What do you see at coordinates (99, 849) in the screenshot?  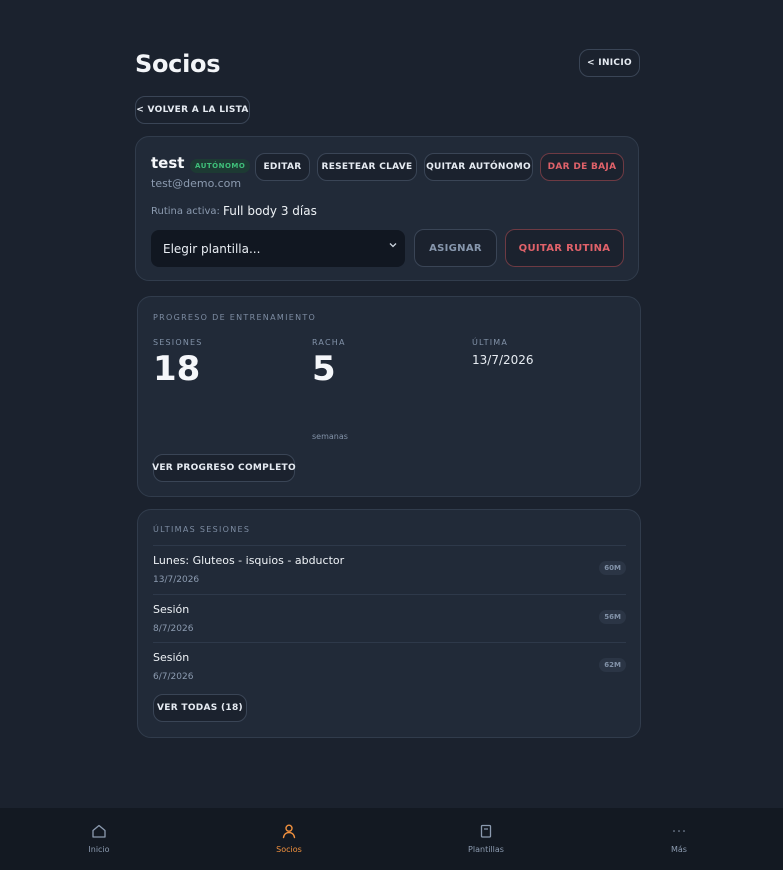 I see `nav-label: Inicio` at bounding box center [99, 849].